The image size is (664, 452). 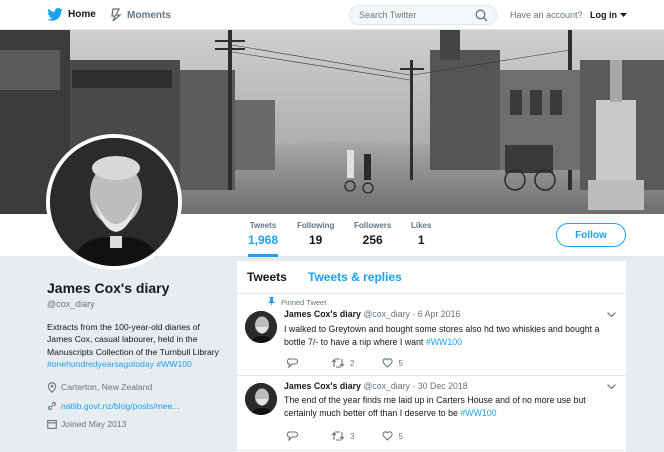 What do you see at coordinates (359, 363) in the screenshot?
I see `tweet-actions: 2 5` at bounding box center [359, 363].